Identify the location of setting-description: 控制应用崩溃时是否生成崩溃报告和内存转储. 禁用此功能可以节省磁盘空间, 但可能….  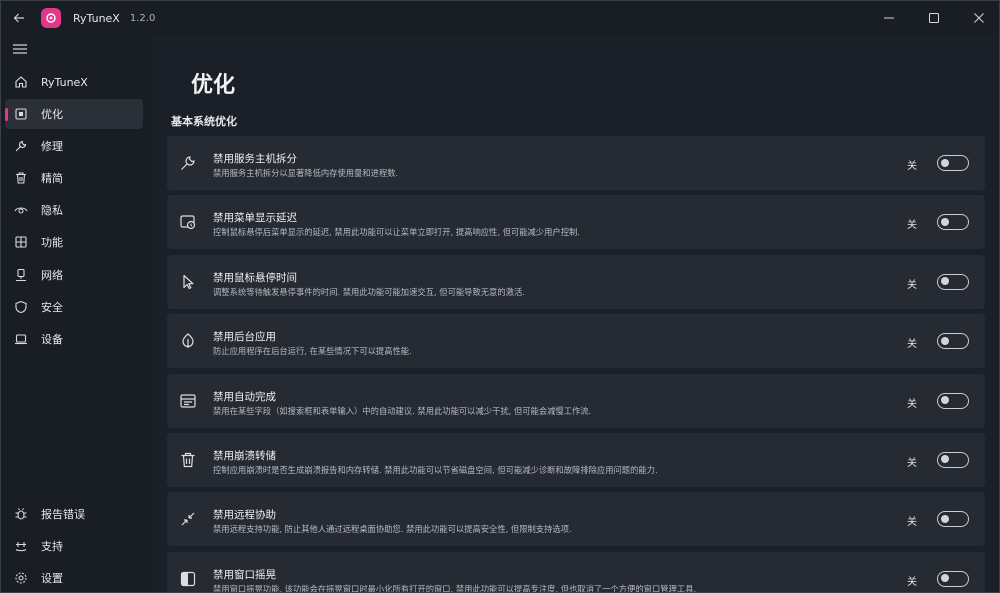
(435, 469).